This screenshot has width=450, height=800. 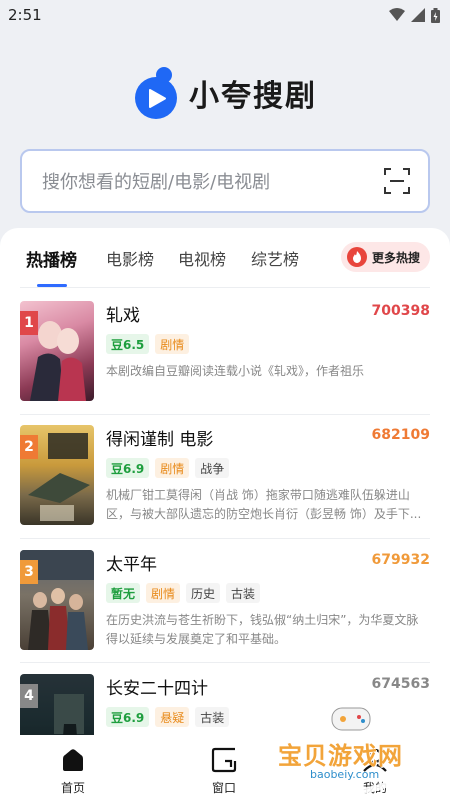 I want to click on genre-tag: 悬疑, so click(x=172, y=717).